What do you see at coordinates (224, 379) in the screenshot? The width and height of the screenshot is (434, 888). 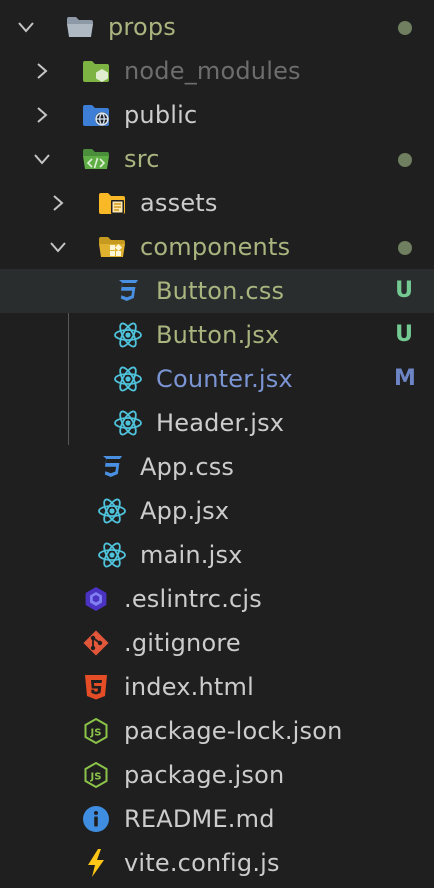 I see `tree-item-label: Counter.jsx` at bounding box center [224, 379].